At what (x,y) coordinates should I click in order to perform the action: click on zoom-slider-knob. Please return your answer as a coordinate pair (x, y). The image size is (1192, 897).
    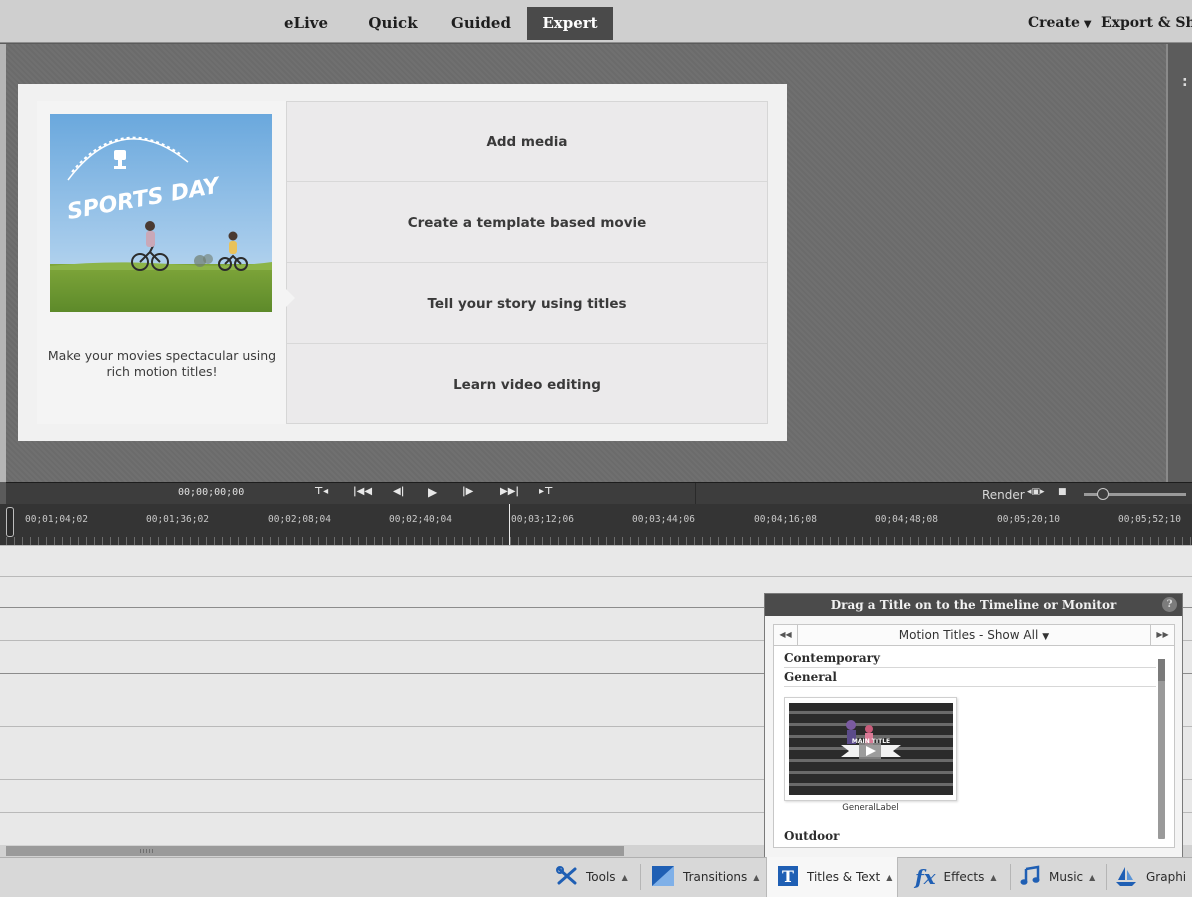
    Looking at the image, I should click on (1103, 494).